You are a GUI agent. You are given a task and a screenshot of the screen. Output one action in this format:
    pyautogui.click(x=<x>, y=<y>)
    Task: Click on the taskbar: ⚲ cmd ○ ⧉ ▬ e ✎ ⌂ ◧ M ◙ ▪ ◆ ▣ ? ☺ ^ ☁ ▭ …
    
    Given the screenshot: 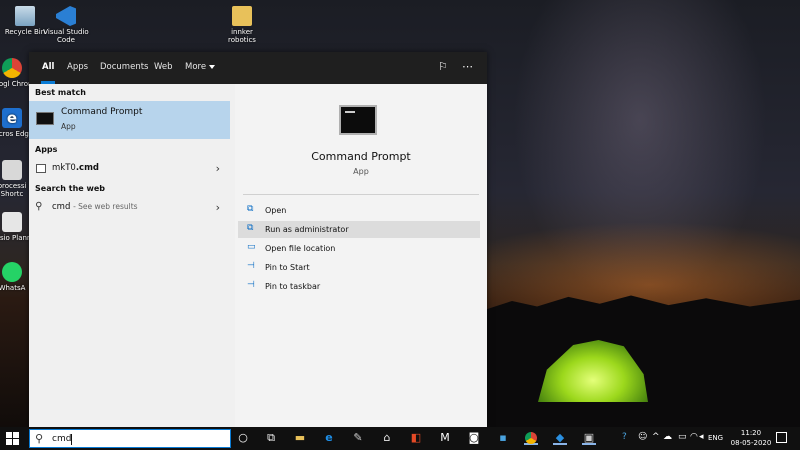 What is the action you would take?
    pyautogui.click(x=400, y=438)
    